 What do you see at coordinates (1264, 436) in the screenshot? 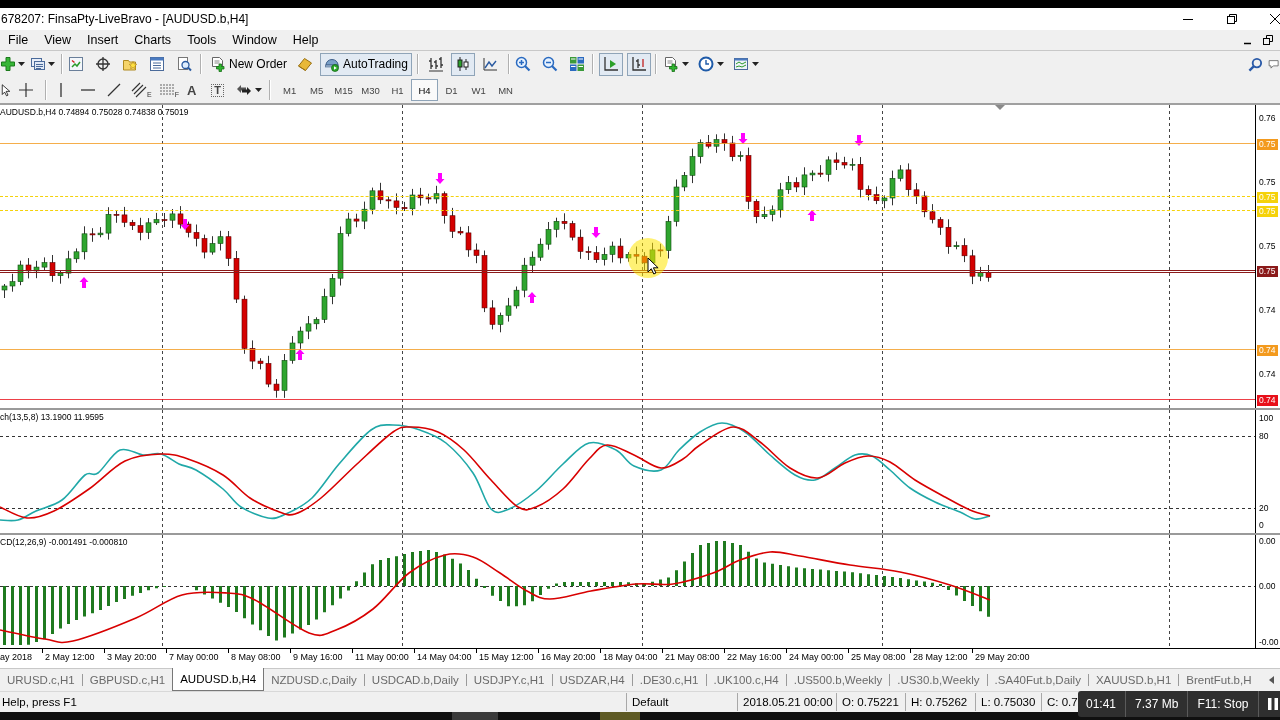
I see `stochastic-scale-label: 80` at bounding box center [1264, 436].